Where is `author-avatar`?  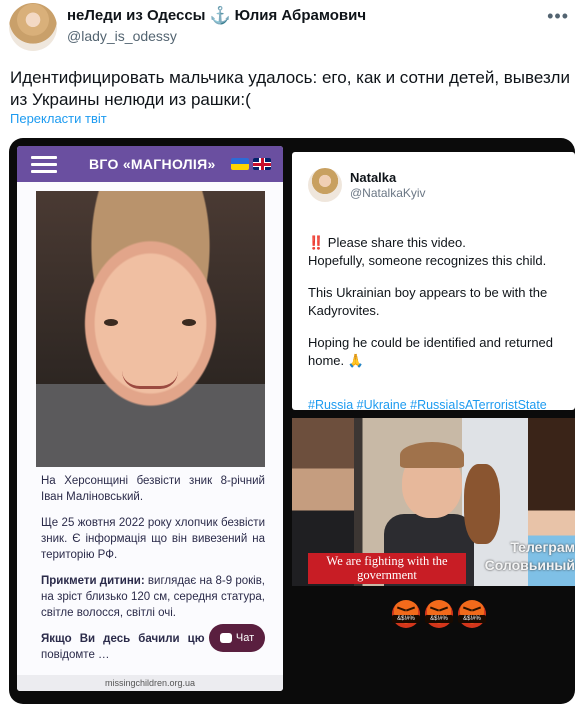
author-avatar is located at coordinates (33, 27).